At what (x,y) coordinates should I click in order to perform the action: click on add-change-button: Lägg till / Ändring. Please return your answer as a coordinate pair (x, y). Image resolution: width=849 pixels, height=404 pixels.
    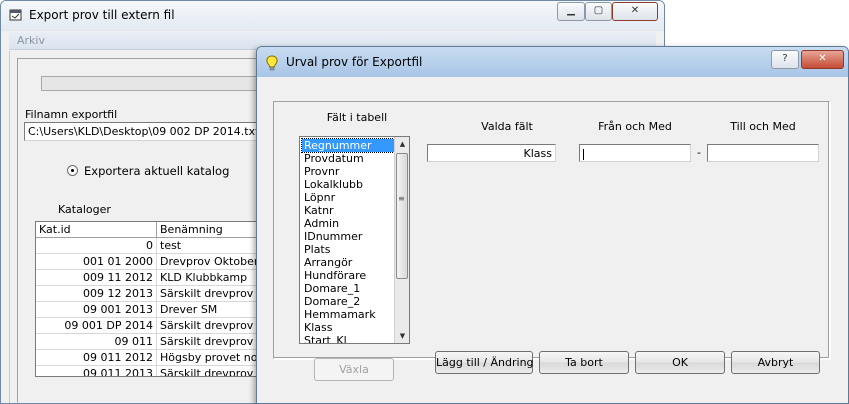
    Looking at the image, I should click on (484, 362).